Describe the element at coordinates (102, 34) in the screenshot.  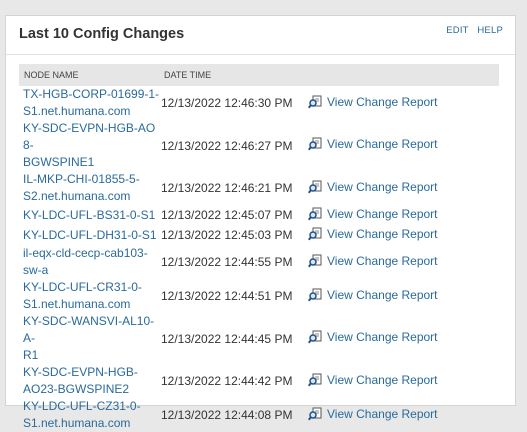
I see `widget-title: Last 10 Config Changes` at that location.